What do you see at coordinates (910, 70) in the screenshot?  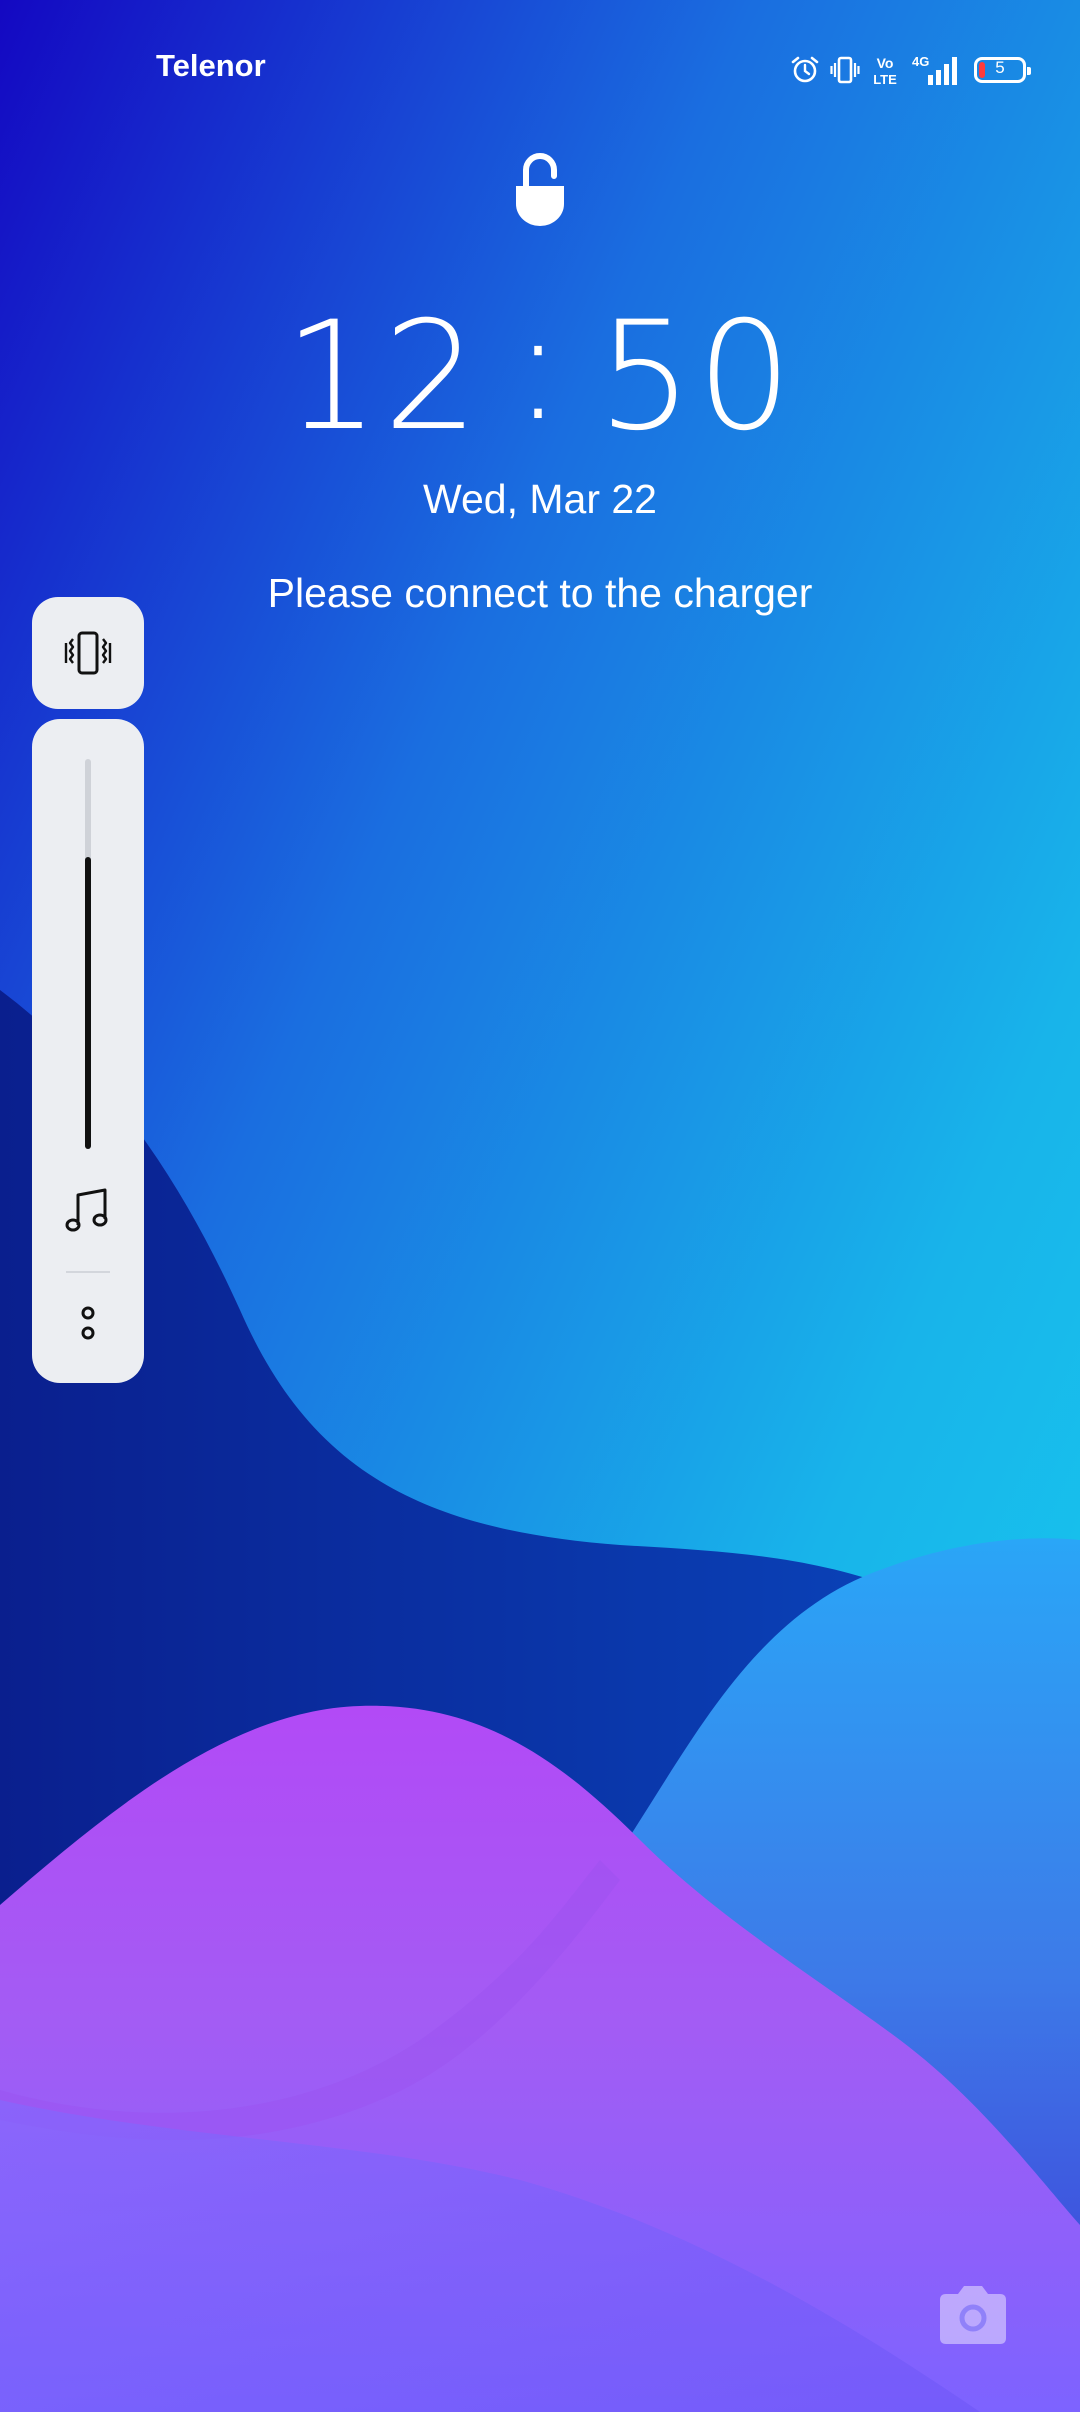 I see `status-icons: Vo LTE 4G 5` at bounding box center [910, 70].